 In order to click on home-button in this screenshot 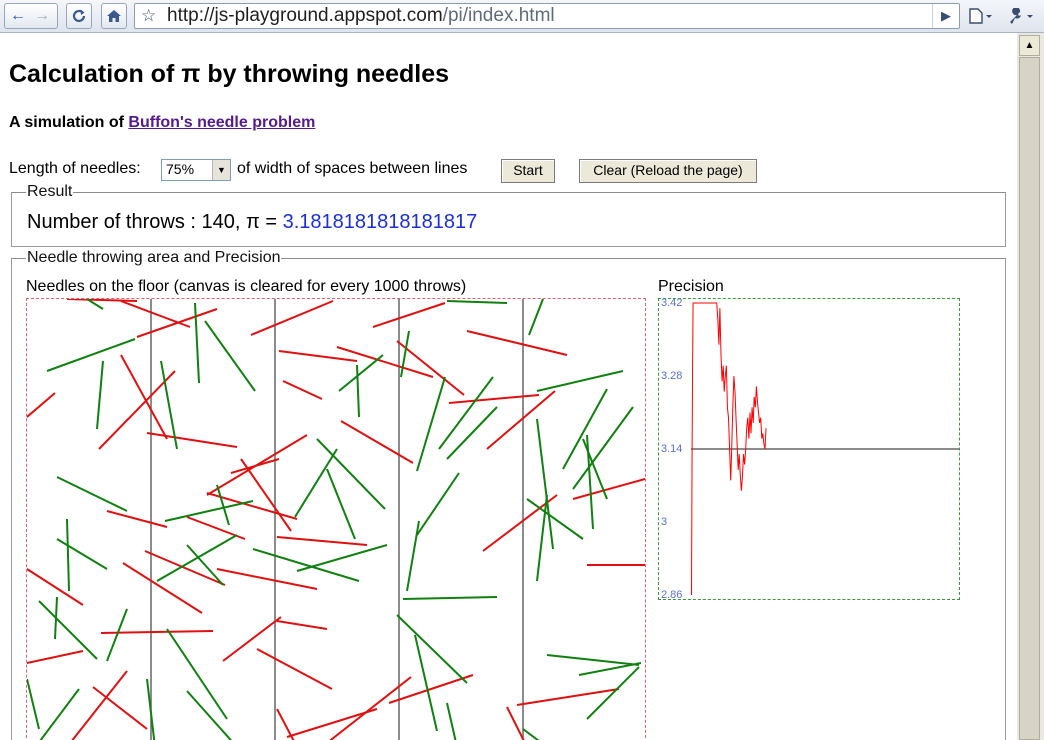, I will do `click(114, 16)`.